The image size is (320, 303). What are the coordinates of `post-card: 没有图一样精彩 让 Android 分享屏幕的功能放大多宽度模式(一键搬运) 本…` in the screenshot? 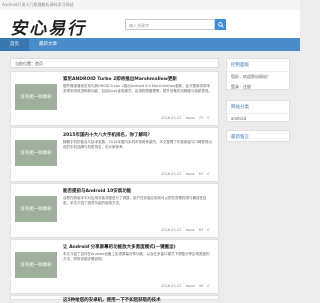 It's located at (114, 266).